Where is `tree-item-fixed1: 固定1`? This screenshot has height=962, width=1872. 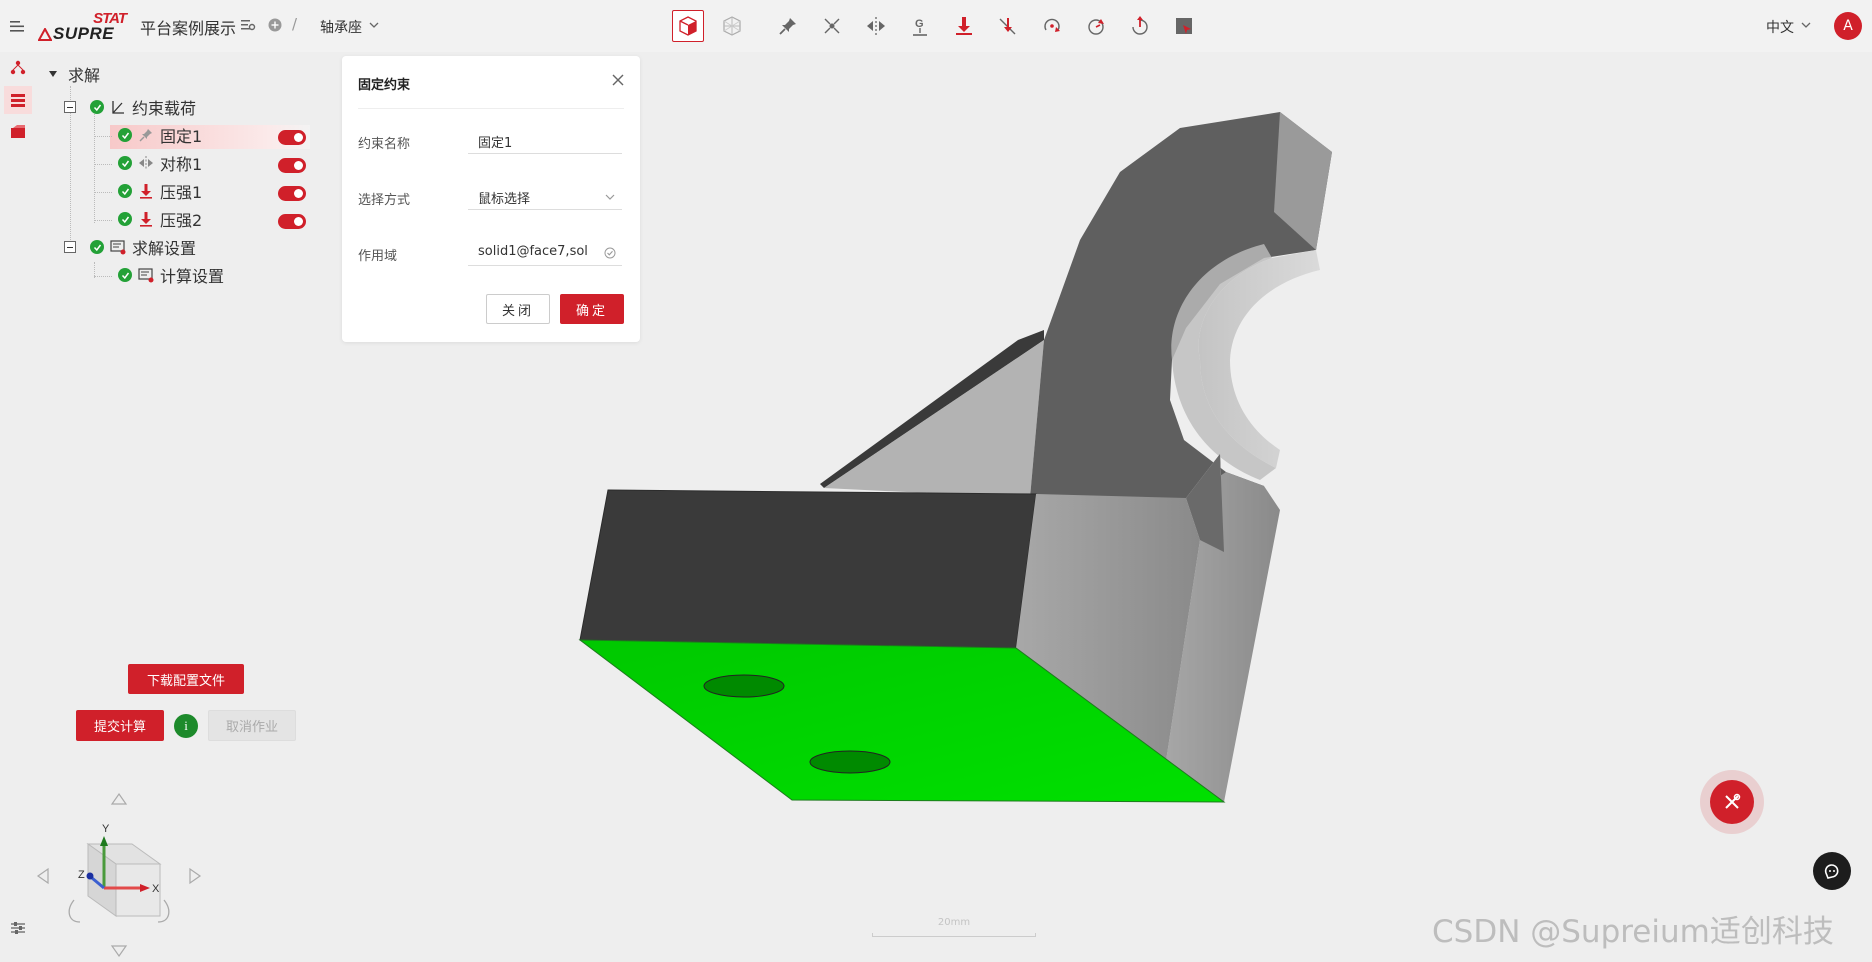
tree-item-fixed1: 固定1 is located at coordinates (160, 135).